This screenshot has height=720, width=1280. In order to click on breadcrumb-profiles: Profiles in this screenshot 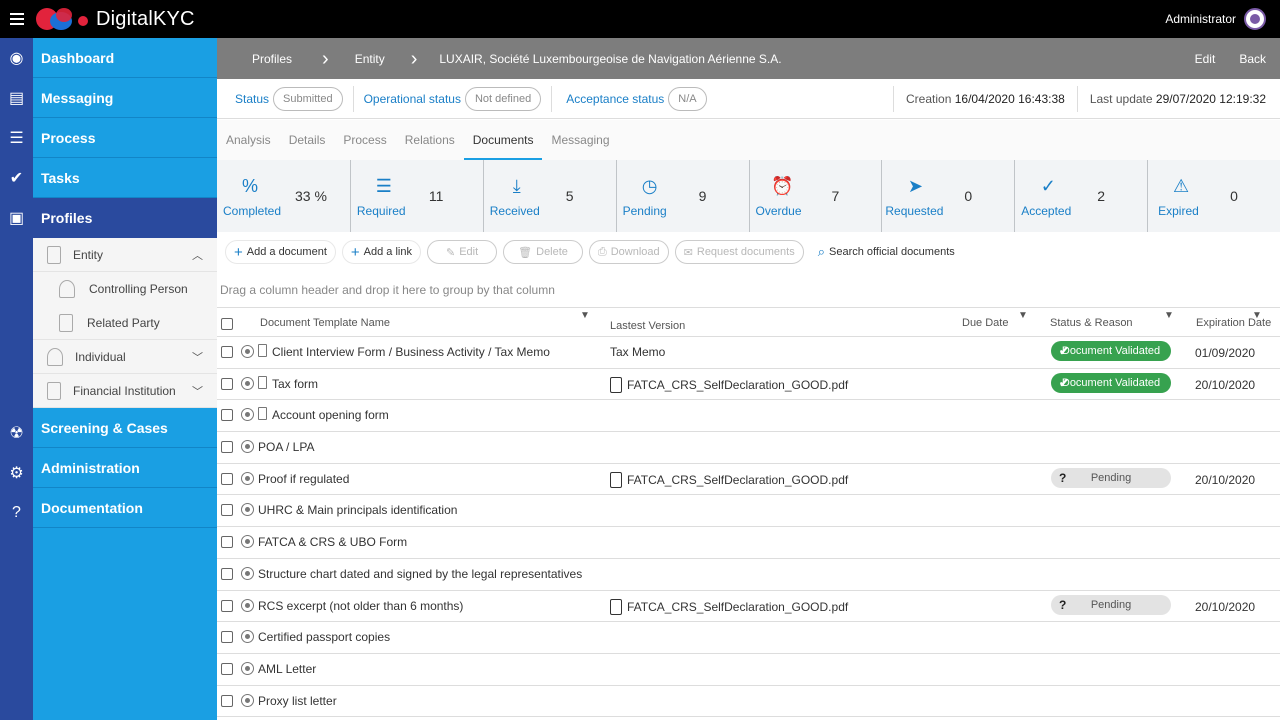, I will do `click(272, 59)`.